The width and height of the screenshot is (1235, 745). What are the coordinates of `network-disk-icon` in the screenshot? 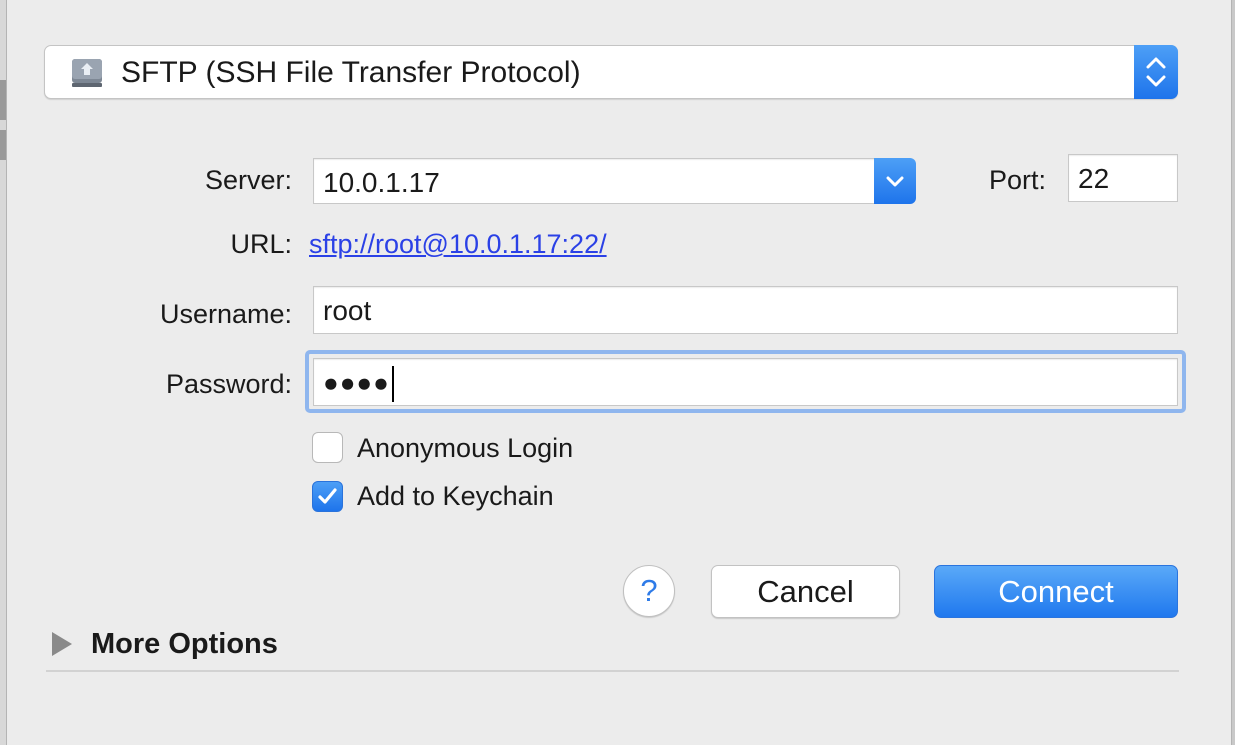 It's located at (87, 73).